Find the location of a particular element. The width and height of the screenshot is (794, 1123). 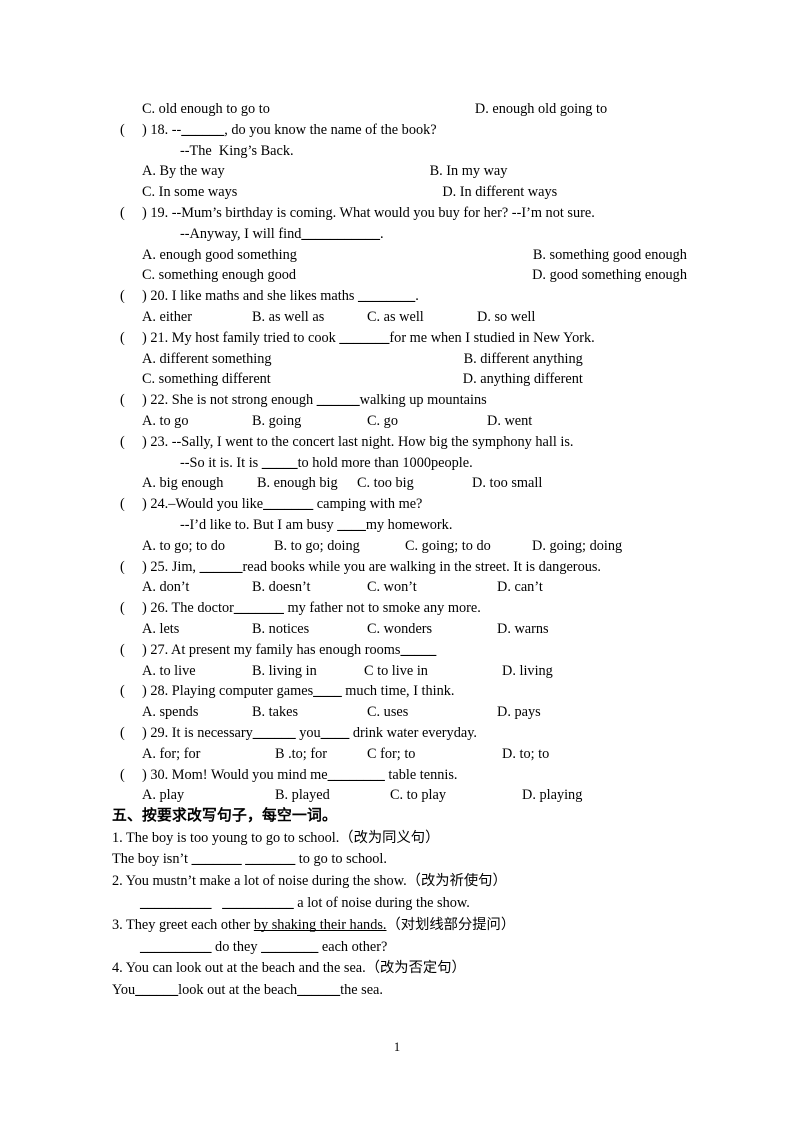

sub-text: --Anyway, I will find is located at coordinates (241, 233).